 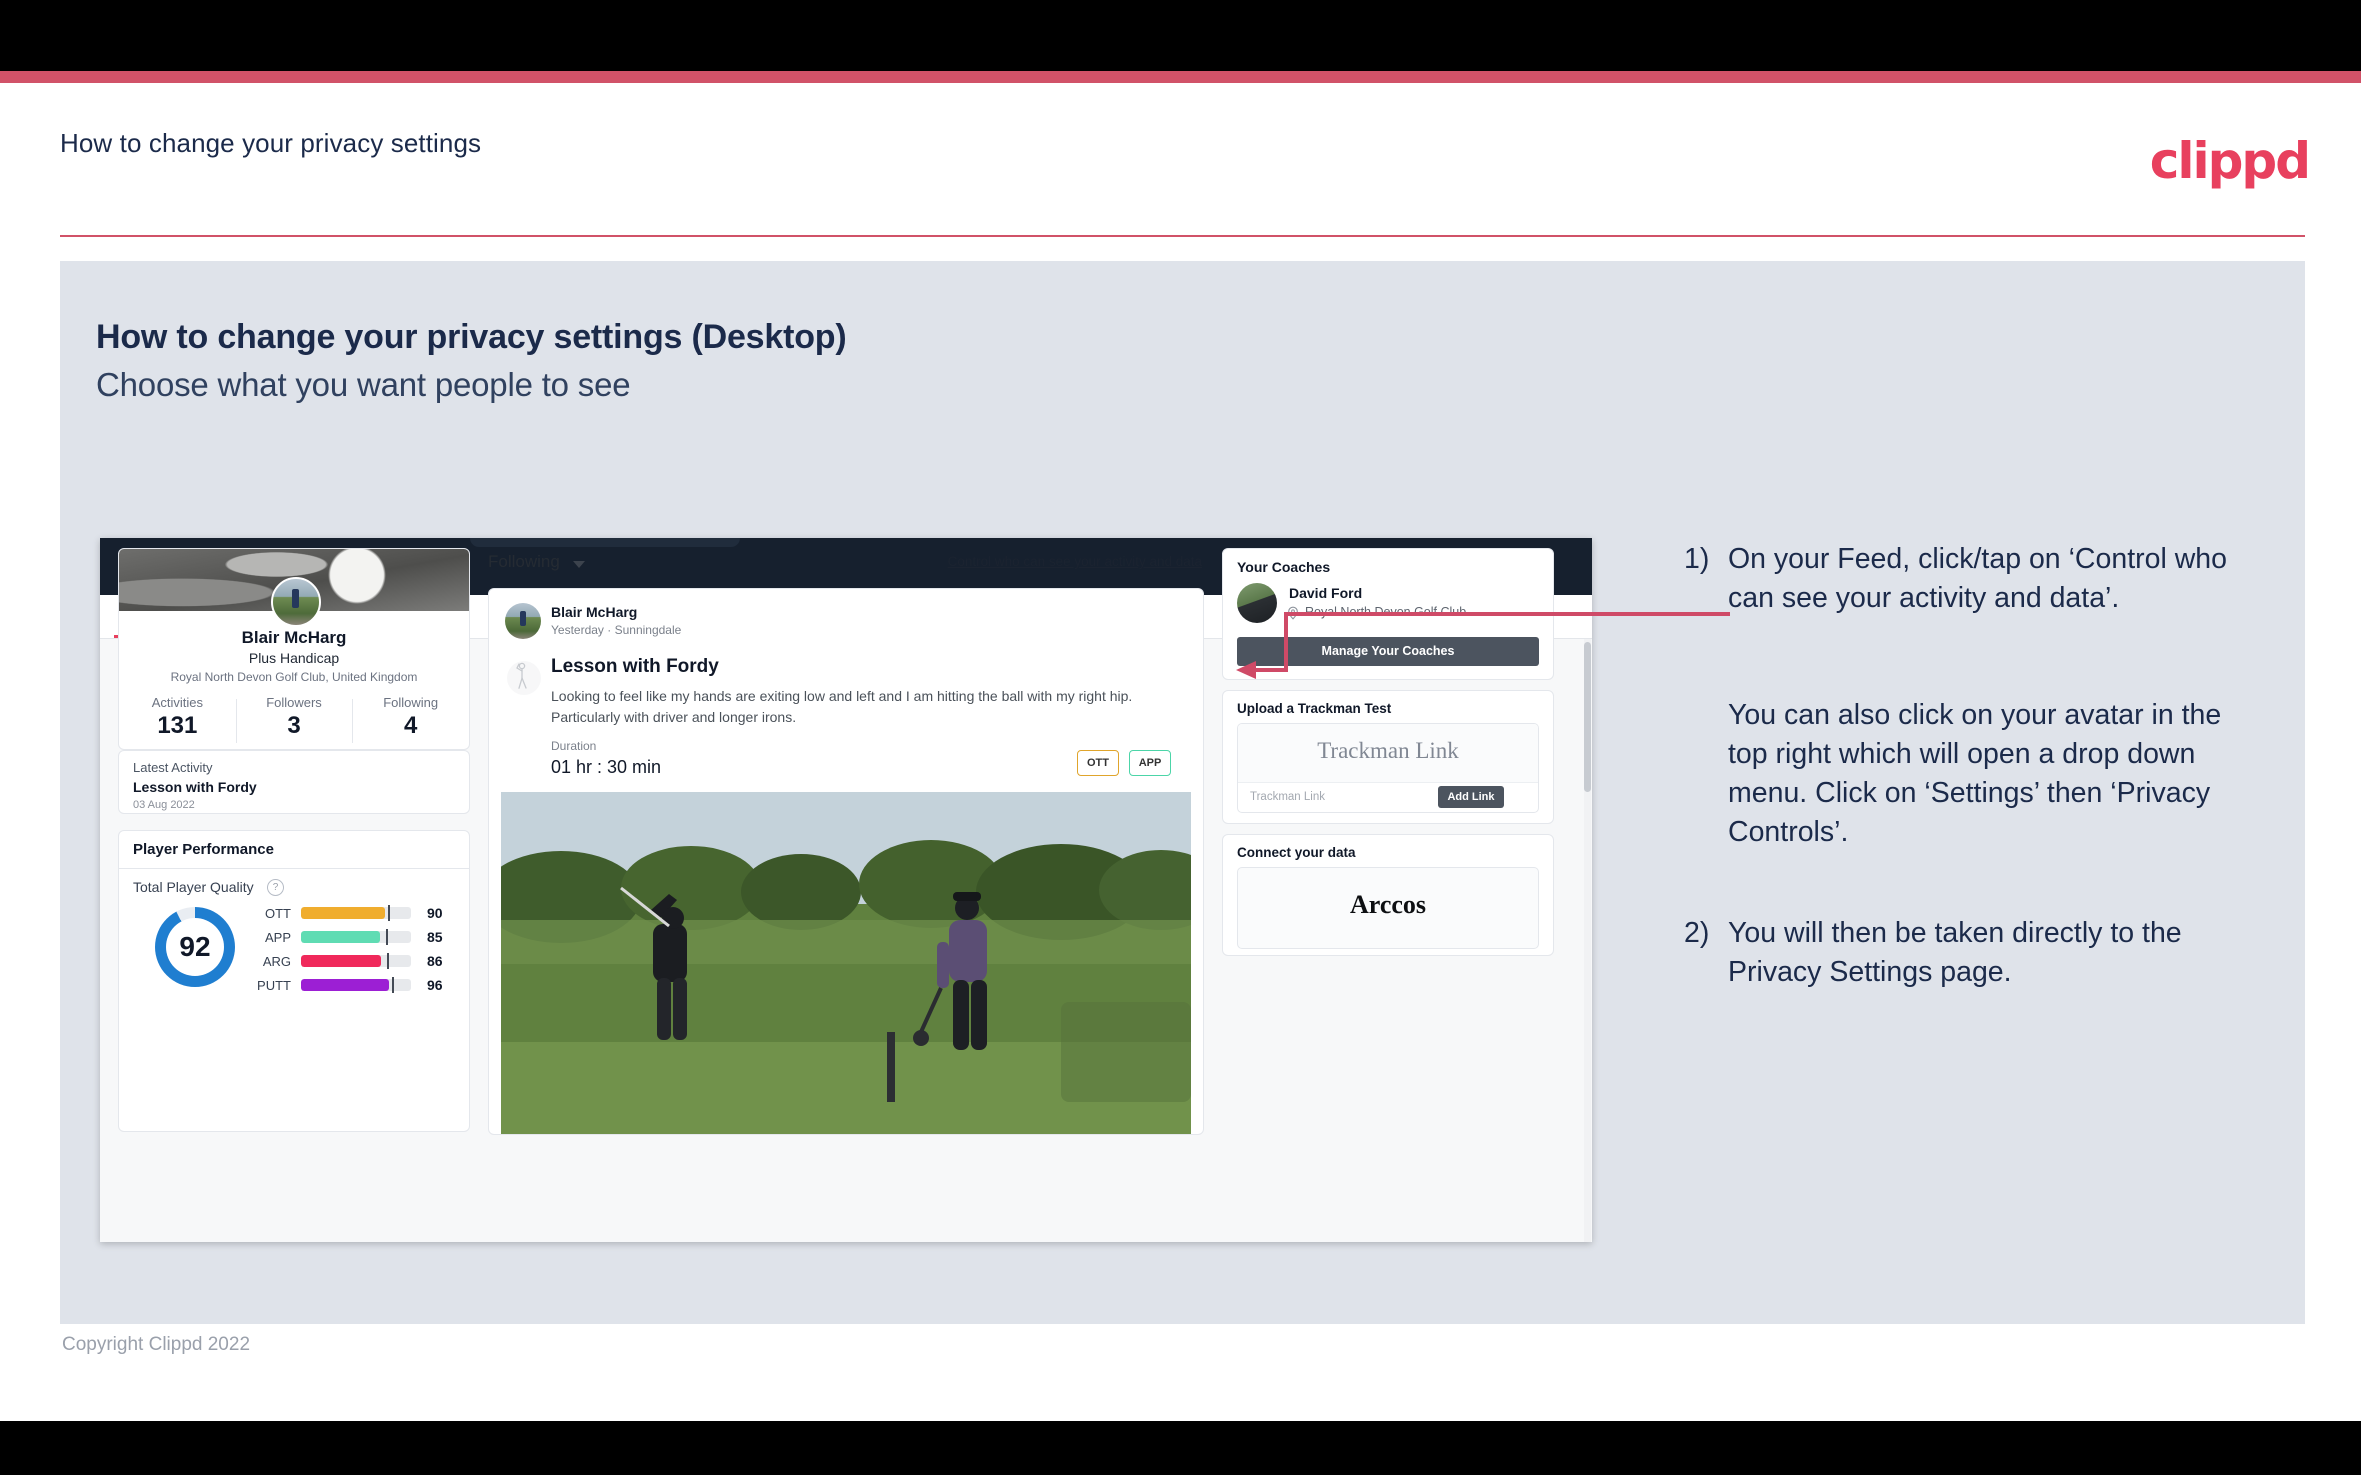 What do you see at coordinates (177, 702) in the screenshot?
I see `stat-activities-label: Activities` at bounding box center [177, 702].